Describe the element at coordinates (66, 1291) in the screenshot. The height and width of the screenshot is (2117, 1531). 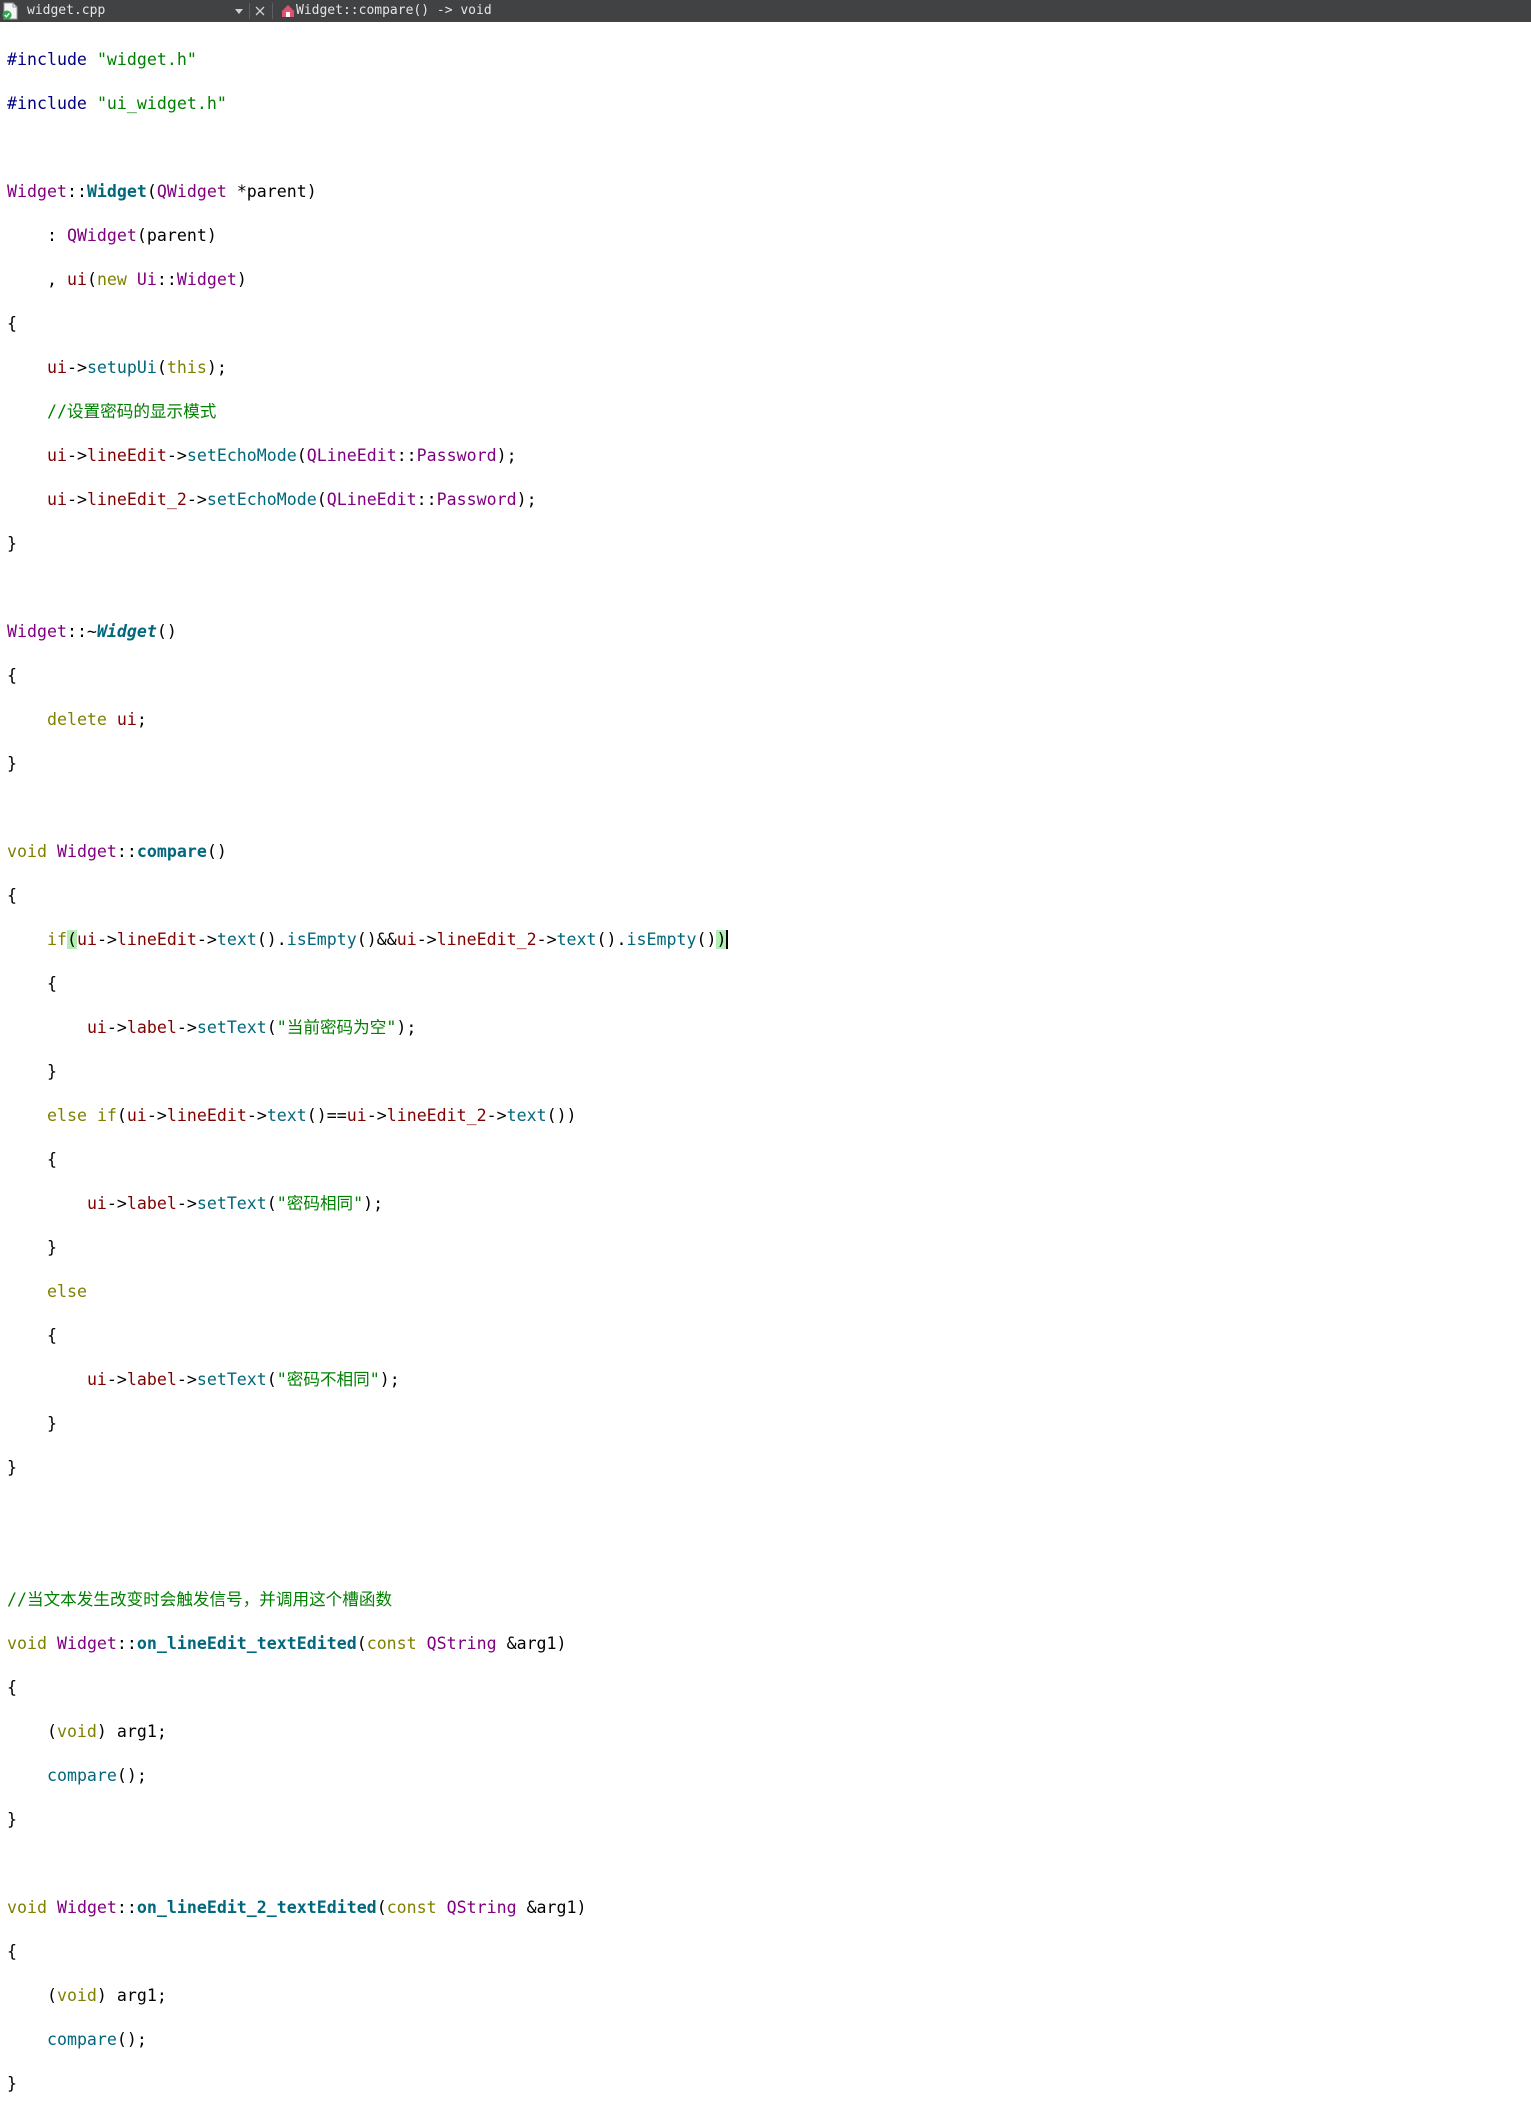
I see `code-line: else` at that location.